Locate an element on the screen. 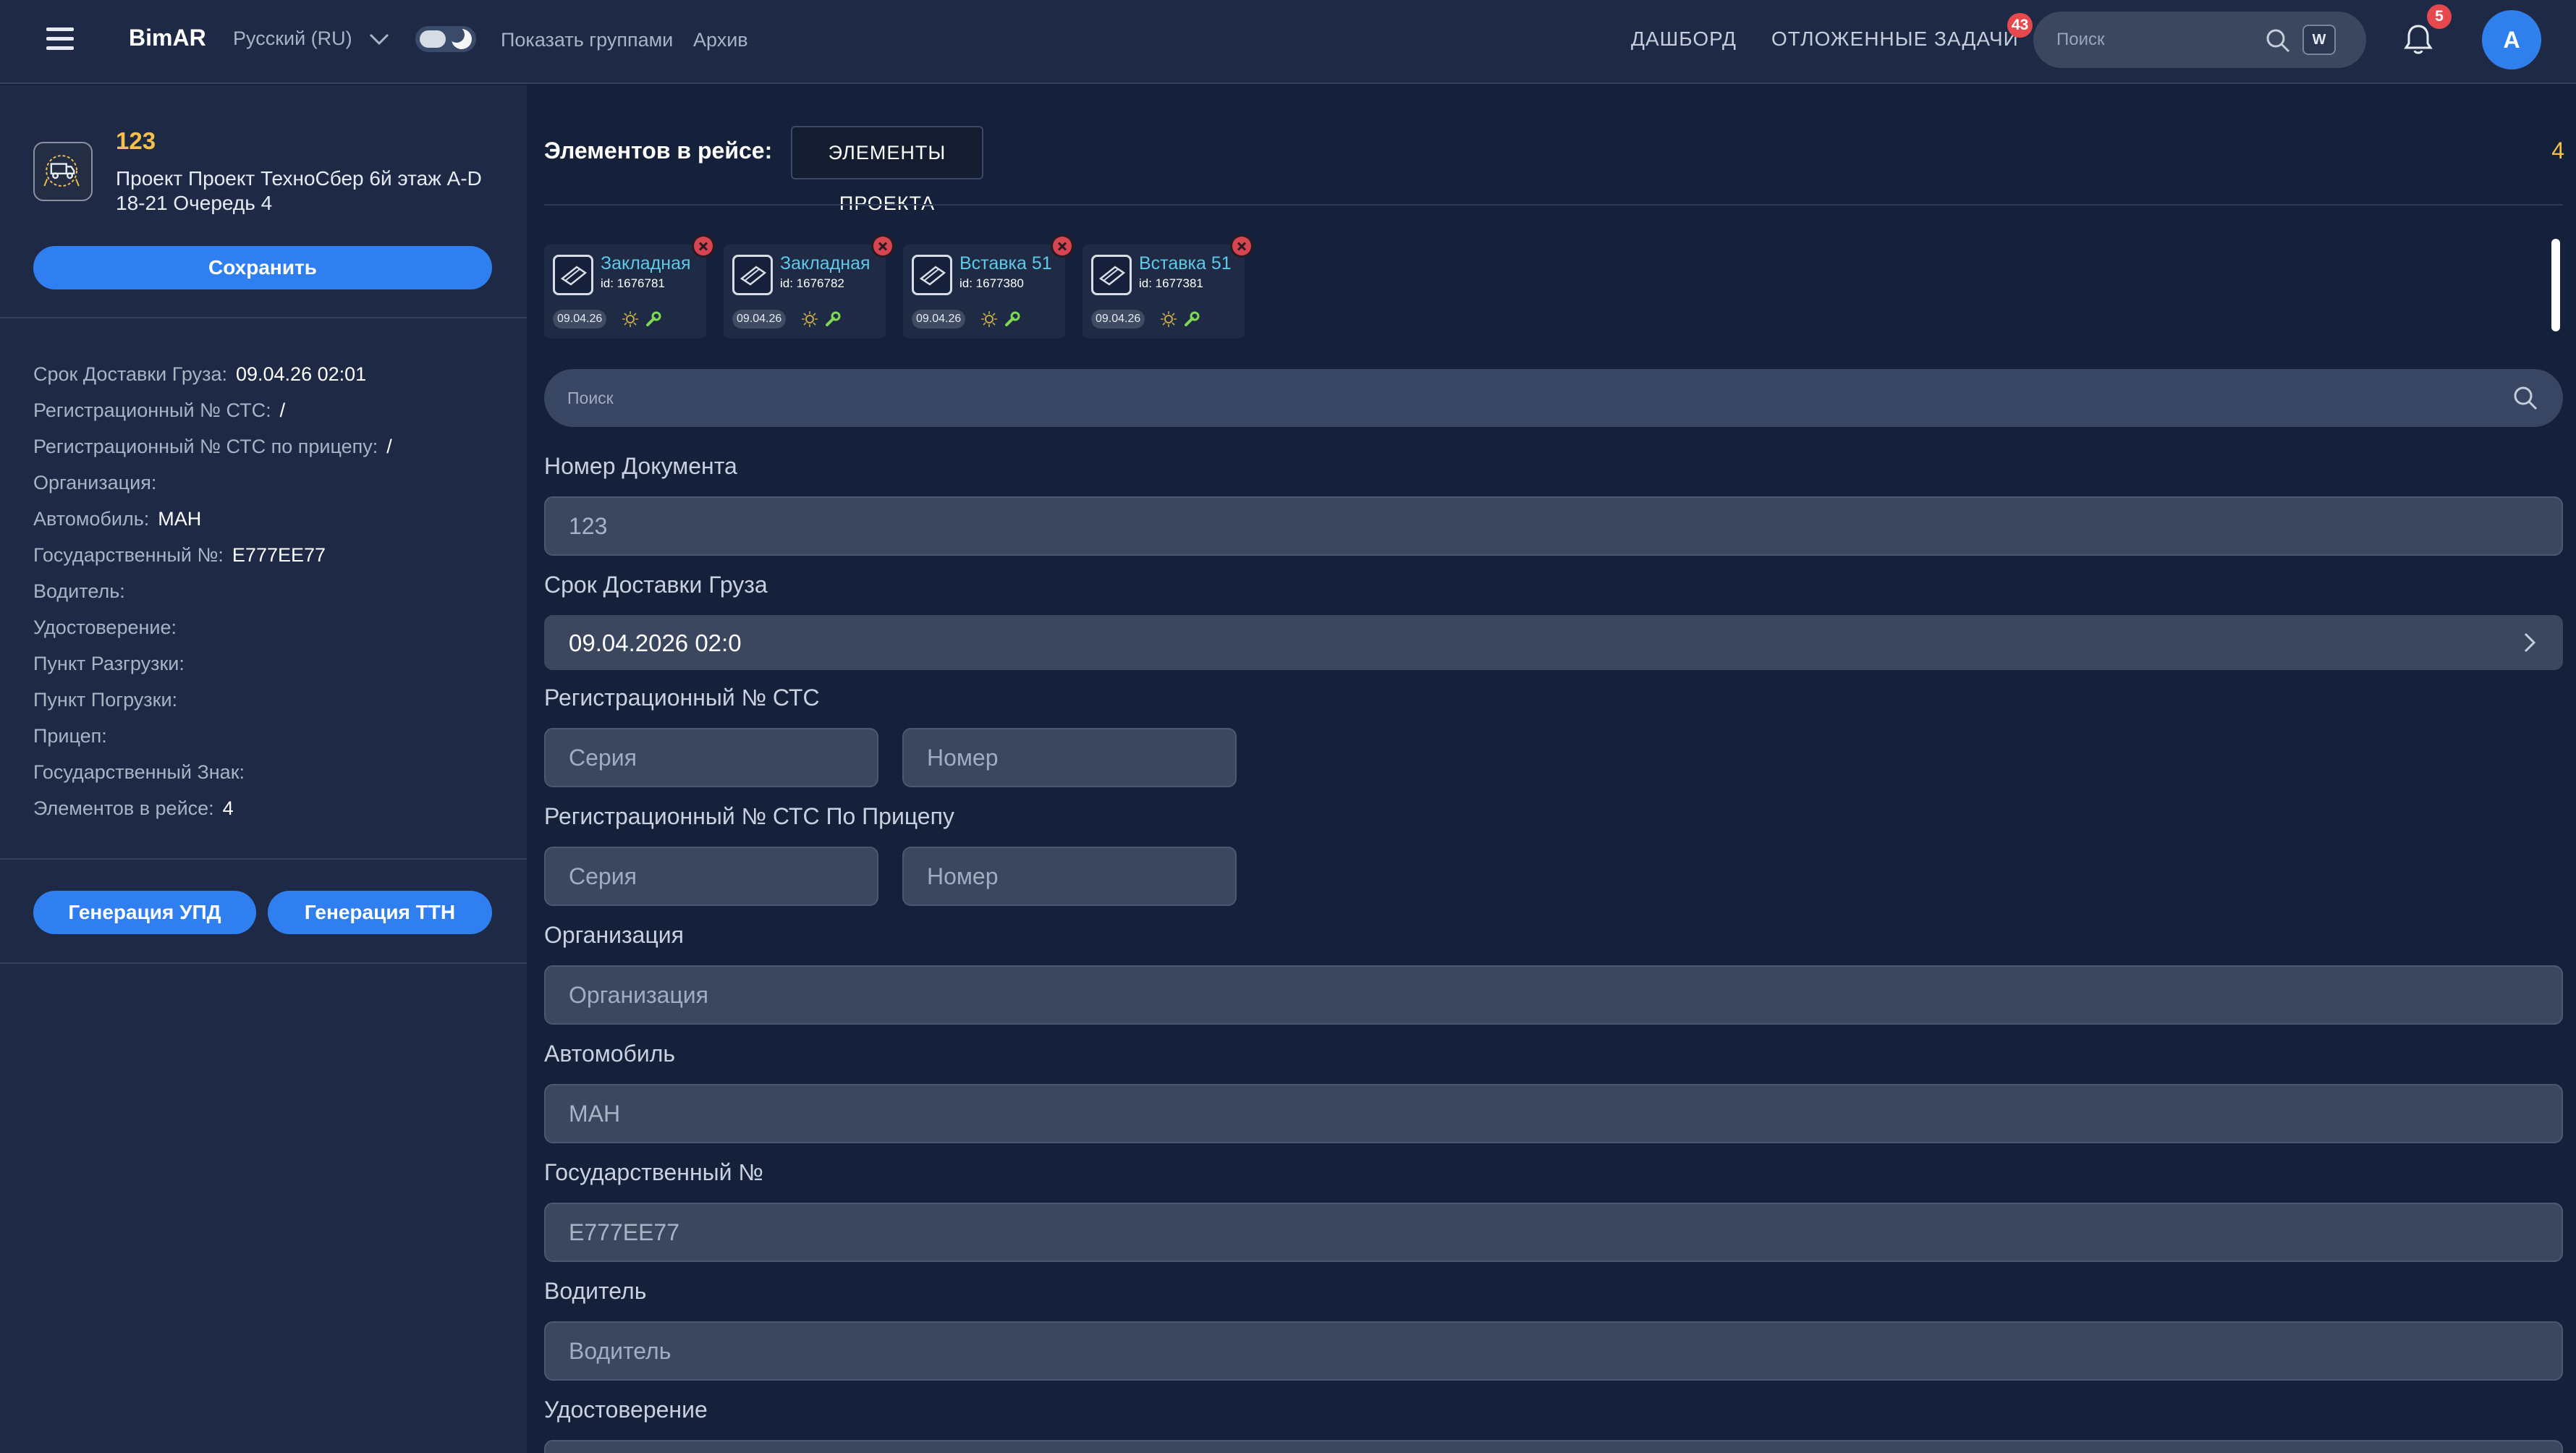  info-row-car: Автомобиль: МАН is located at coordinates (117, 519).